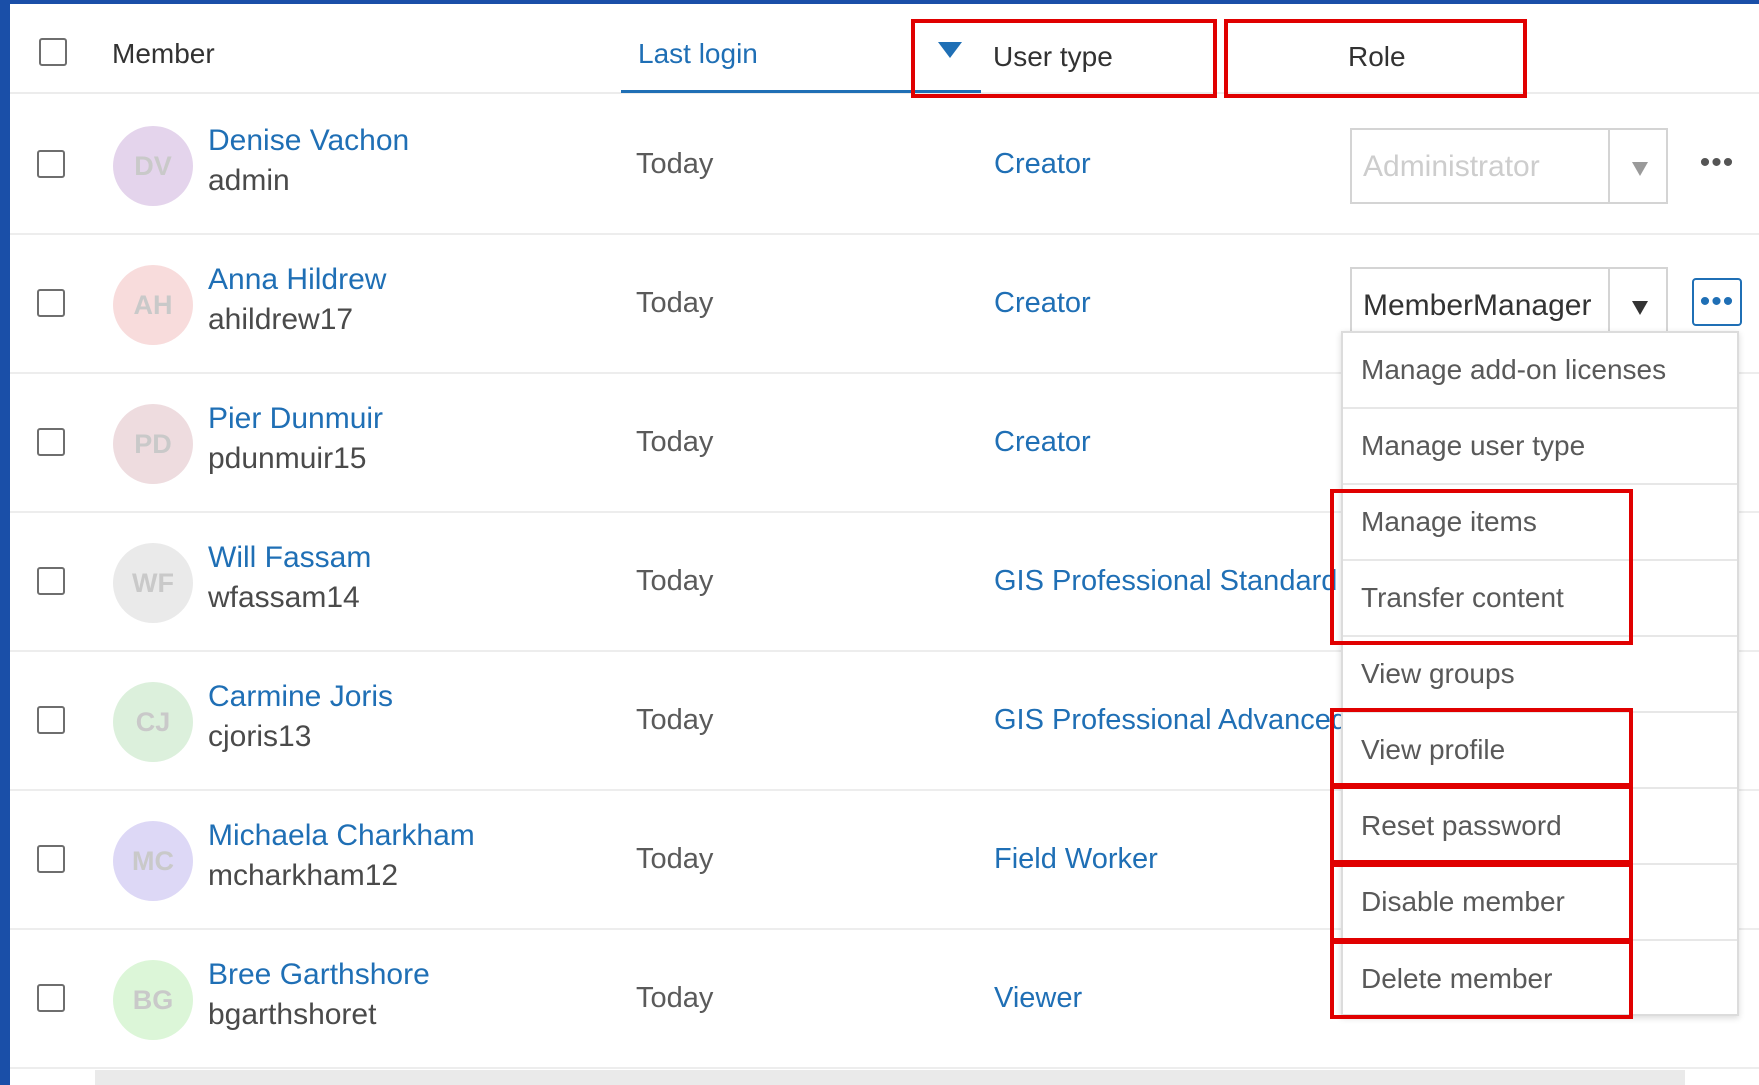 The height and width of the screenshot is (1085, 1759). I want to click on header-member: Member, so click(163, 54).